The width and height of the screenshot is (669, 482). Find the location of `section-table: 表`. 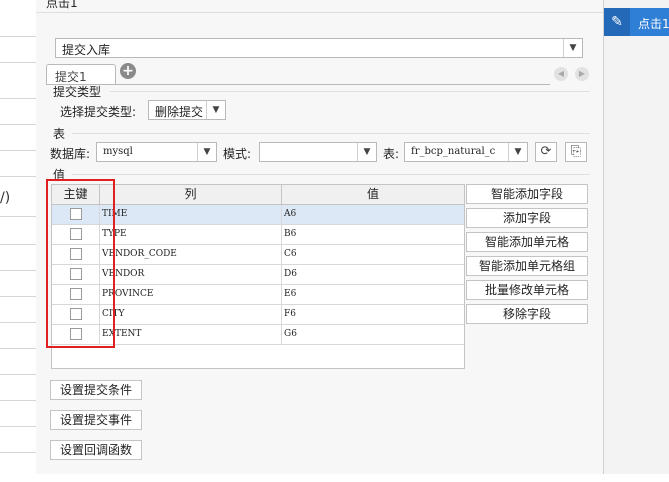

section-table: 表 is located at coordinates (59, 134).